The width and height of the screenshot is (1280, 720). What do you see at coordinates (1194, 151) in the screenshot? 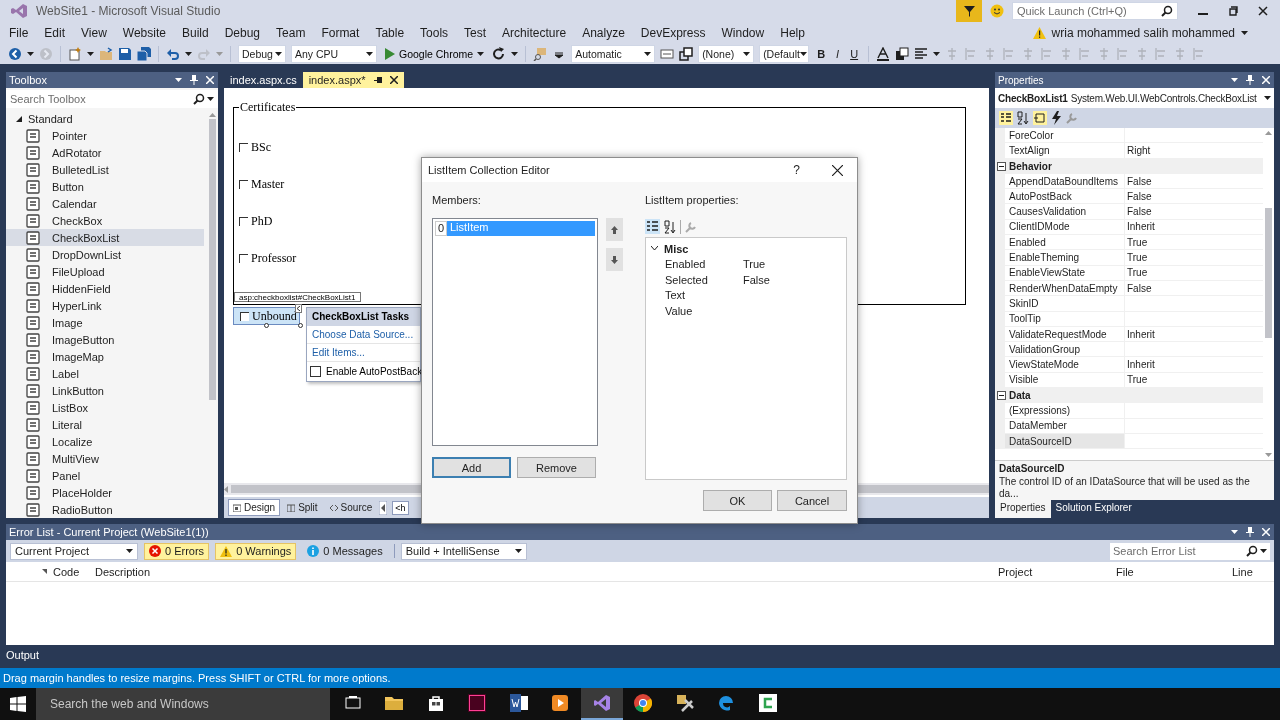
I see `property-value: Right` at bounding box center [1194, 151].